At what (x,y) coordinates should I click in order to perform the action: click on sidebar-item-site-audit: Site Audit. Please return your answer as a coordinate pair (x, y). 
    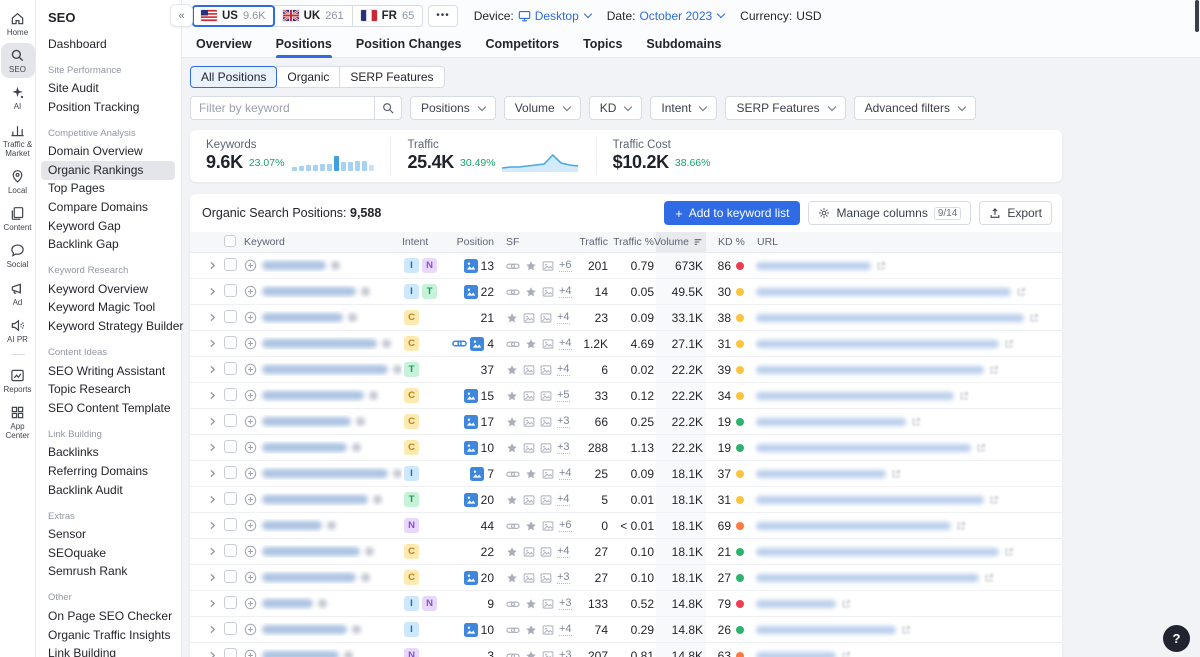
    Looking at the image, I should click on (111, 89).